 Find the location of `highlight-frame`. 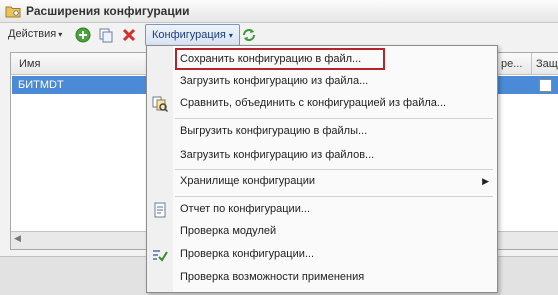

highlight-frame is located at coordinates (280, 59).